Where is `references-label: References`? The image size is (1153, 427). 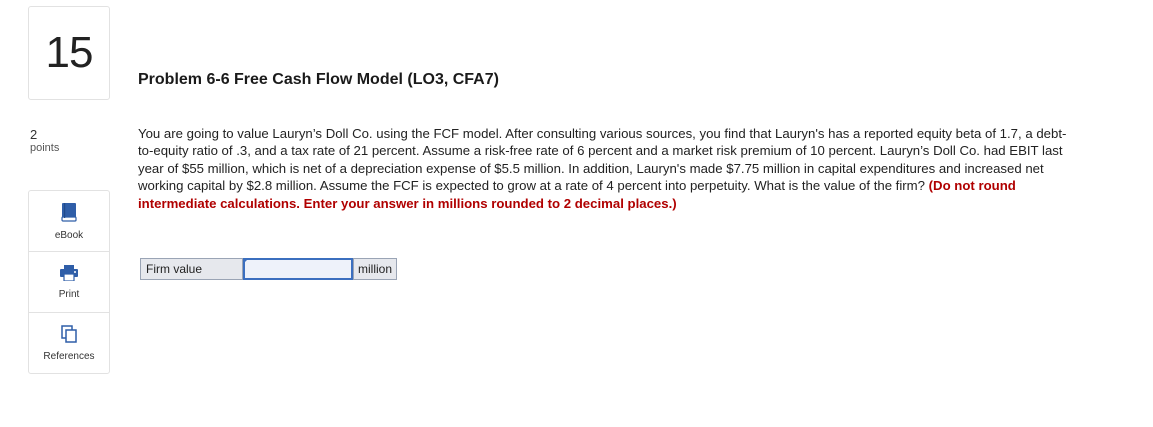
references-label: References is located at coordinates (69, 356).